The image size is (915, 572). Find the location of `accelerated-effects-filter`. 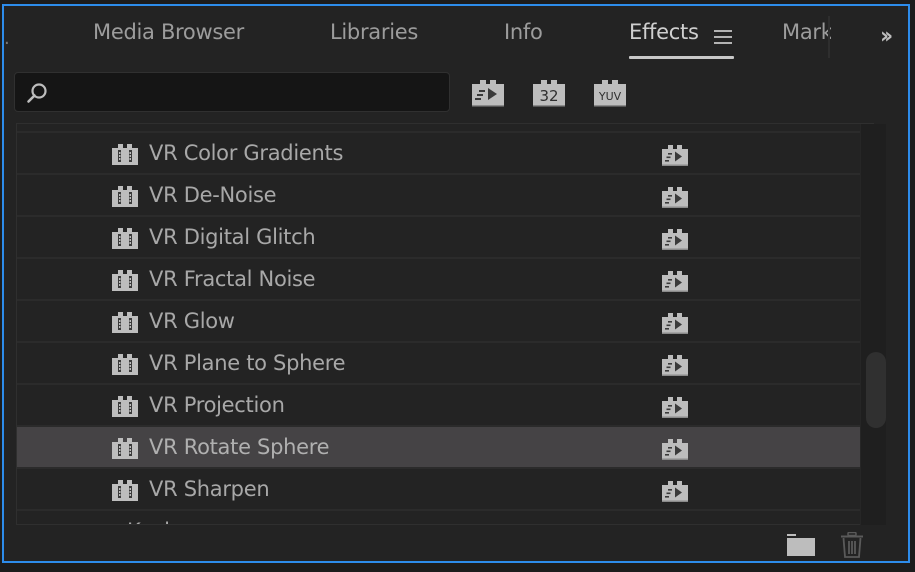

accelerated-effects-filter is located at coordinates (488, 93).